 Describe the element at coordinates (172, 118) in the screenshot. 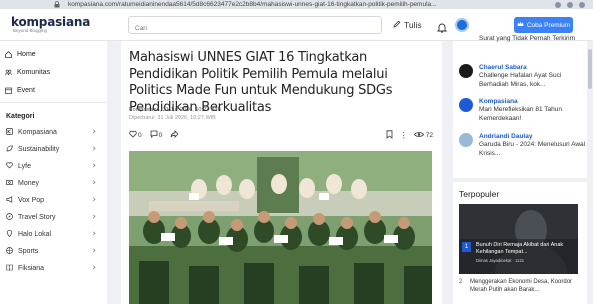

I see `article-updated: Diperbarui: 31 Juli 2026, 10:27 WIB` at that location.